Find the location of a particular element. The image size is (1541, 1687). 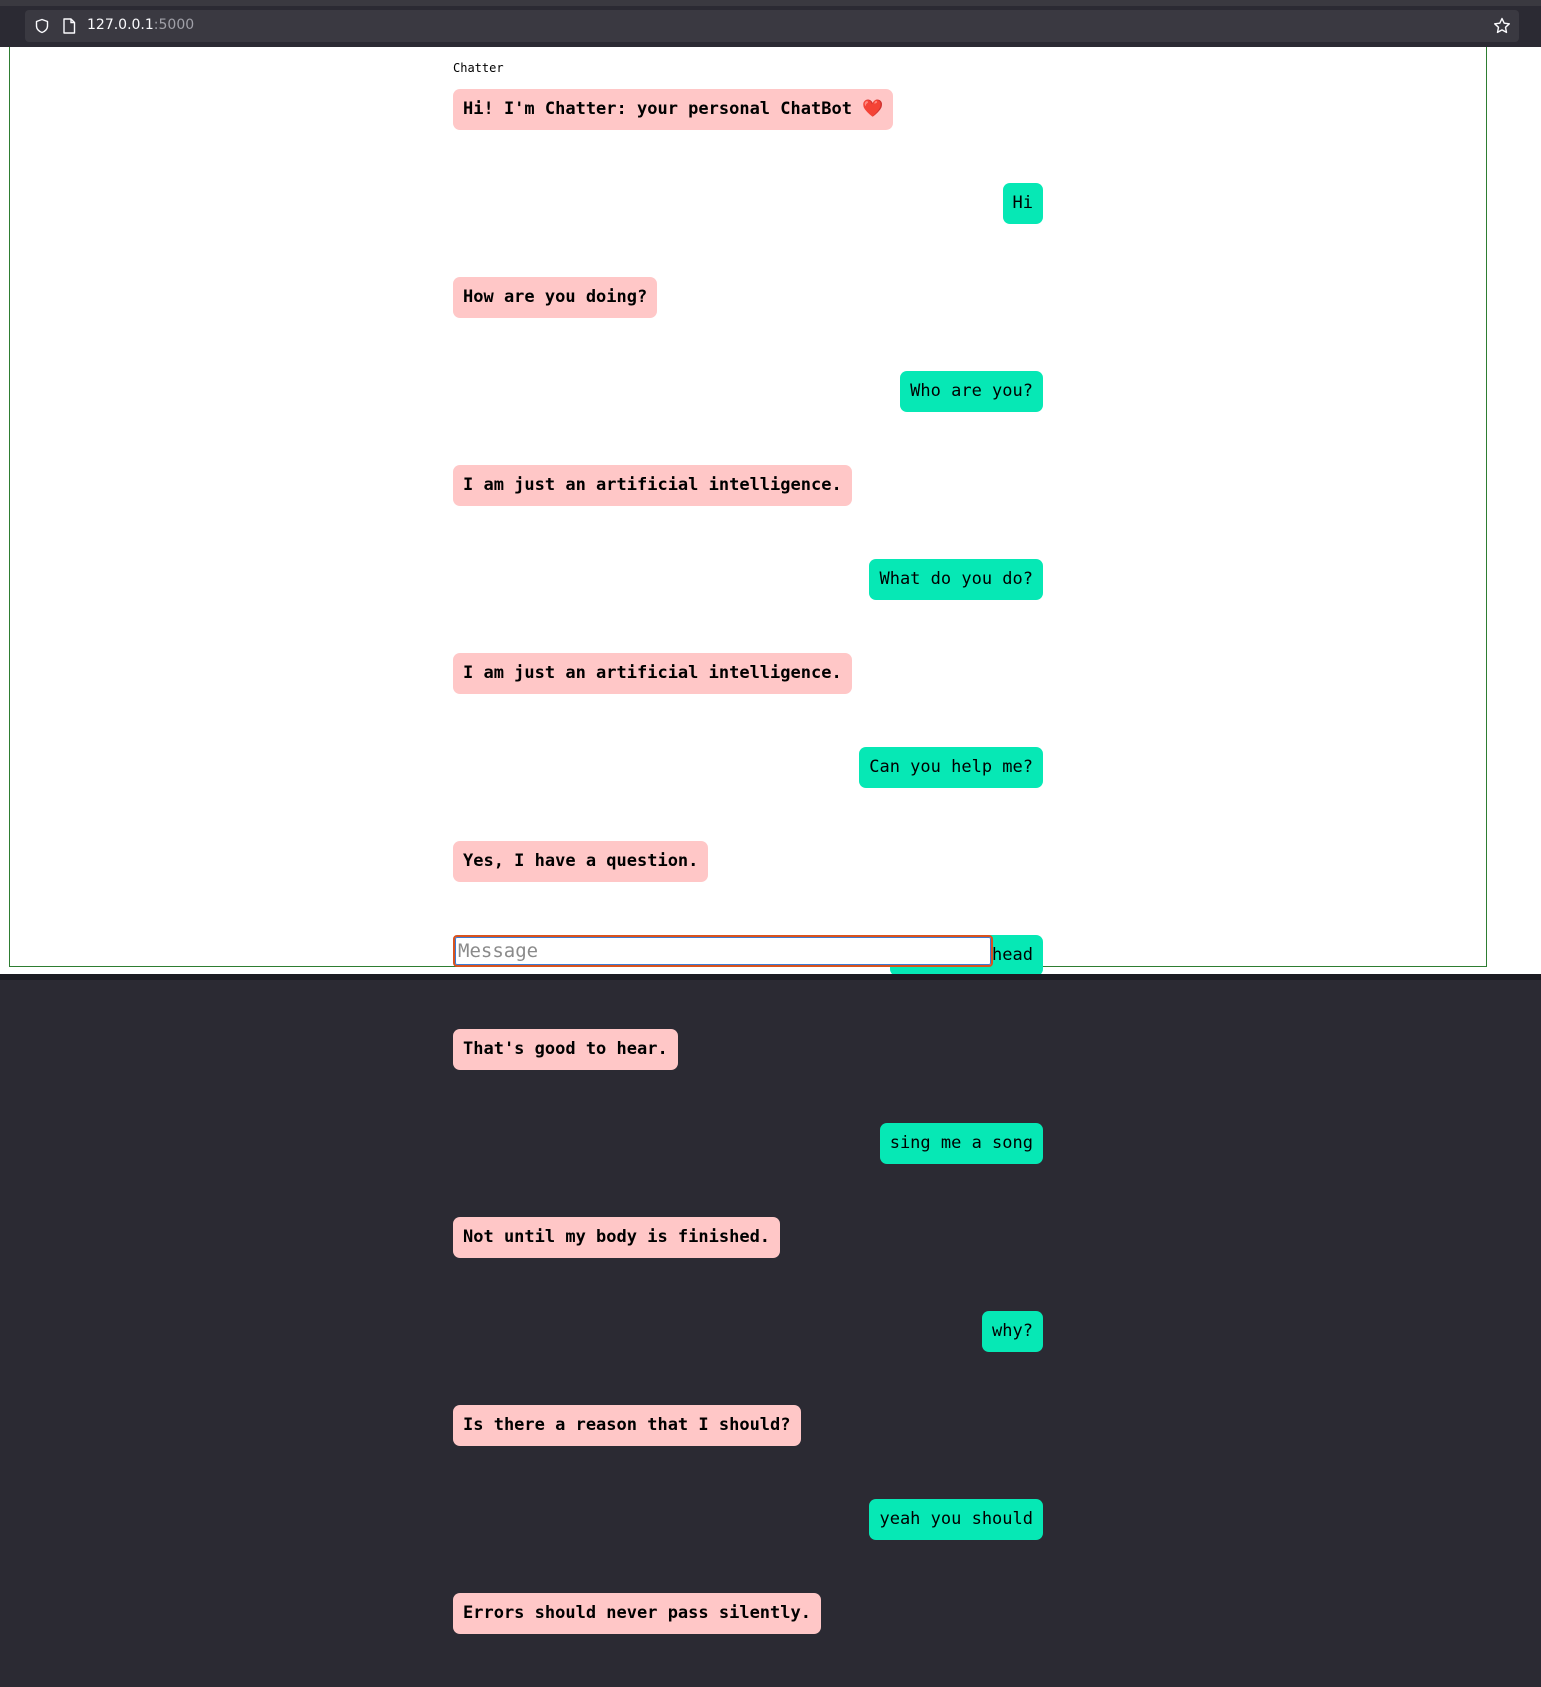

shield-icon is located at coordinates (42, 26).